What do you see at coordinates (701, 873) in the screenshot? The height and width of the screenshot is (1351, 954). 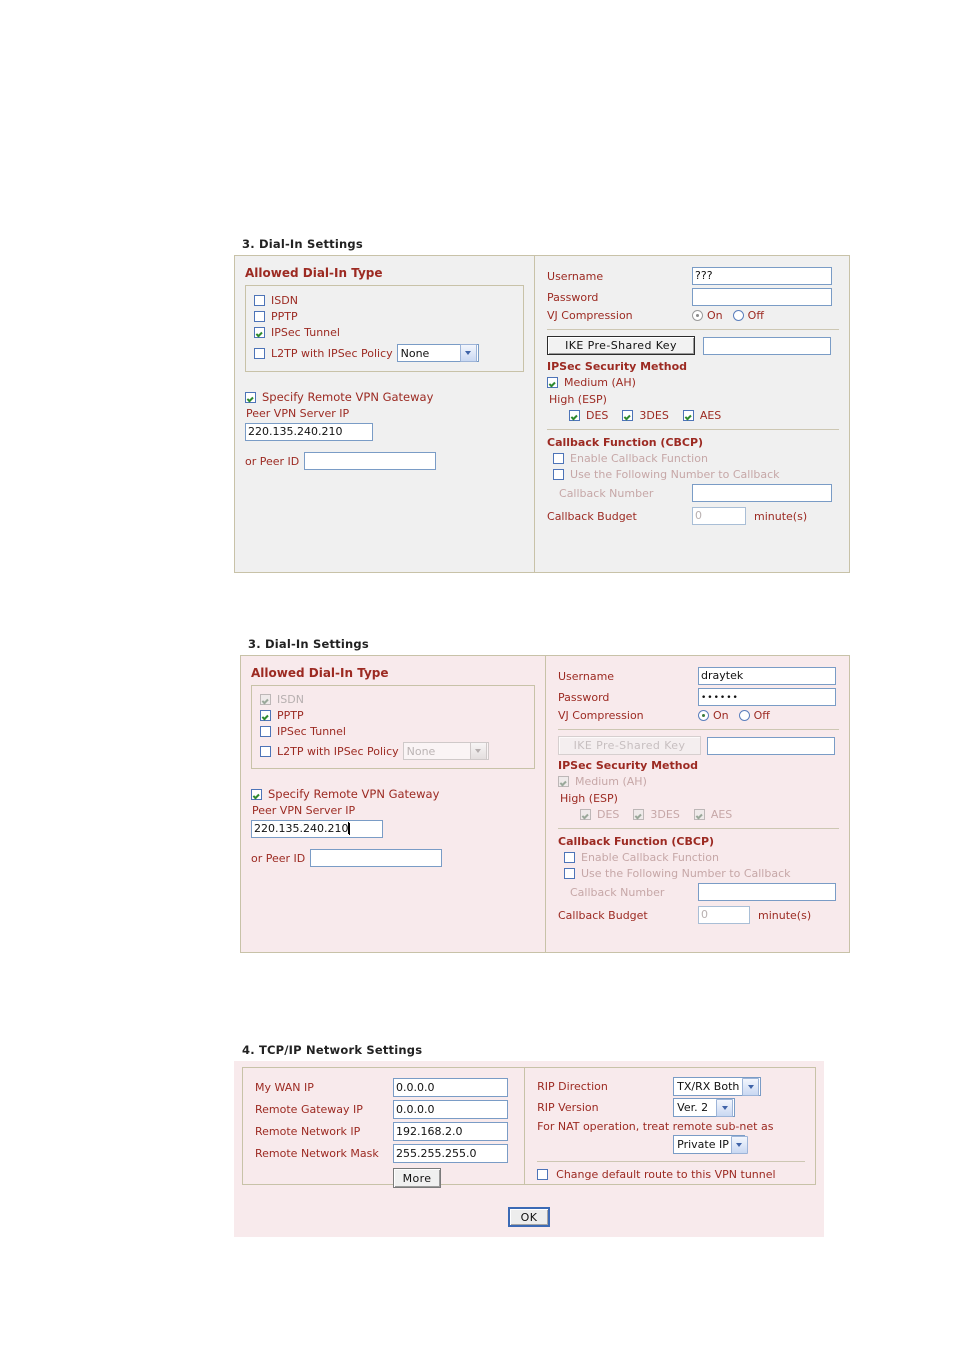 I see `panel2-use-number-row: Use the Following Number to Callback` at bounding box center [701, 873].